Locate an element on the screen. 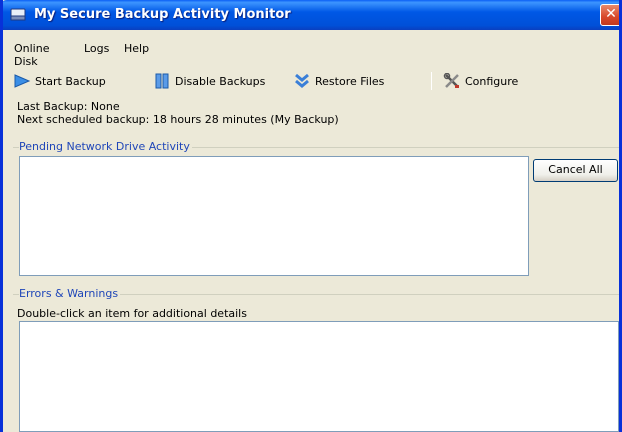  pending-group-title: Pending Network Drive Activity is located at coordinates (105, 146).